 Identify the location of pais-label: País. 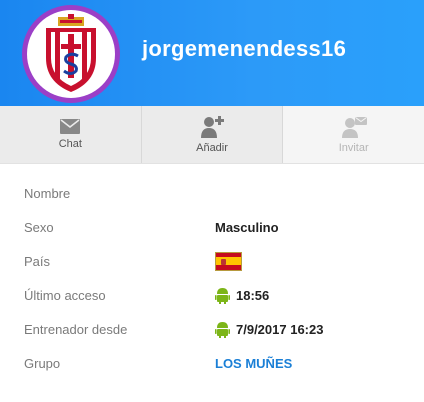
(37, 261).